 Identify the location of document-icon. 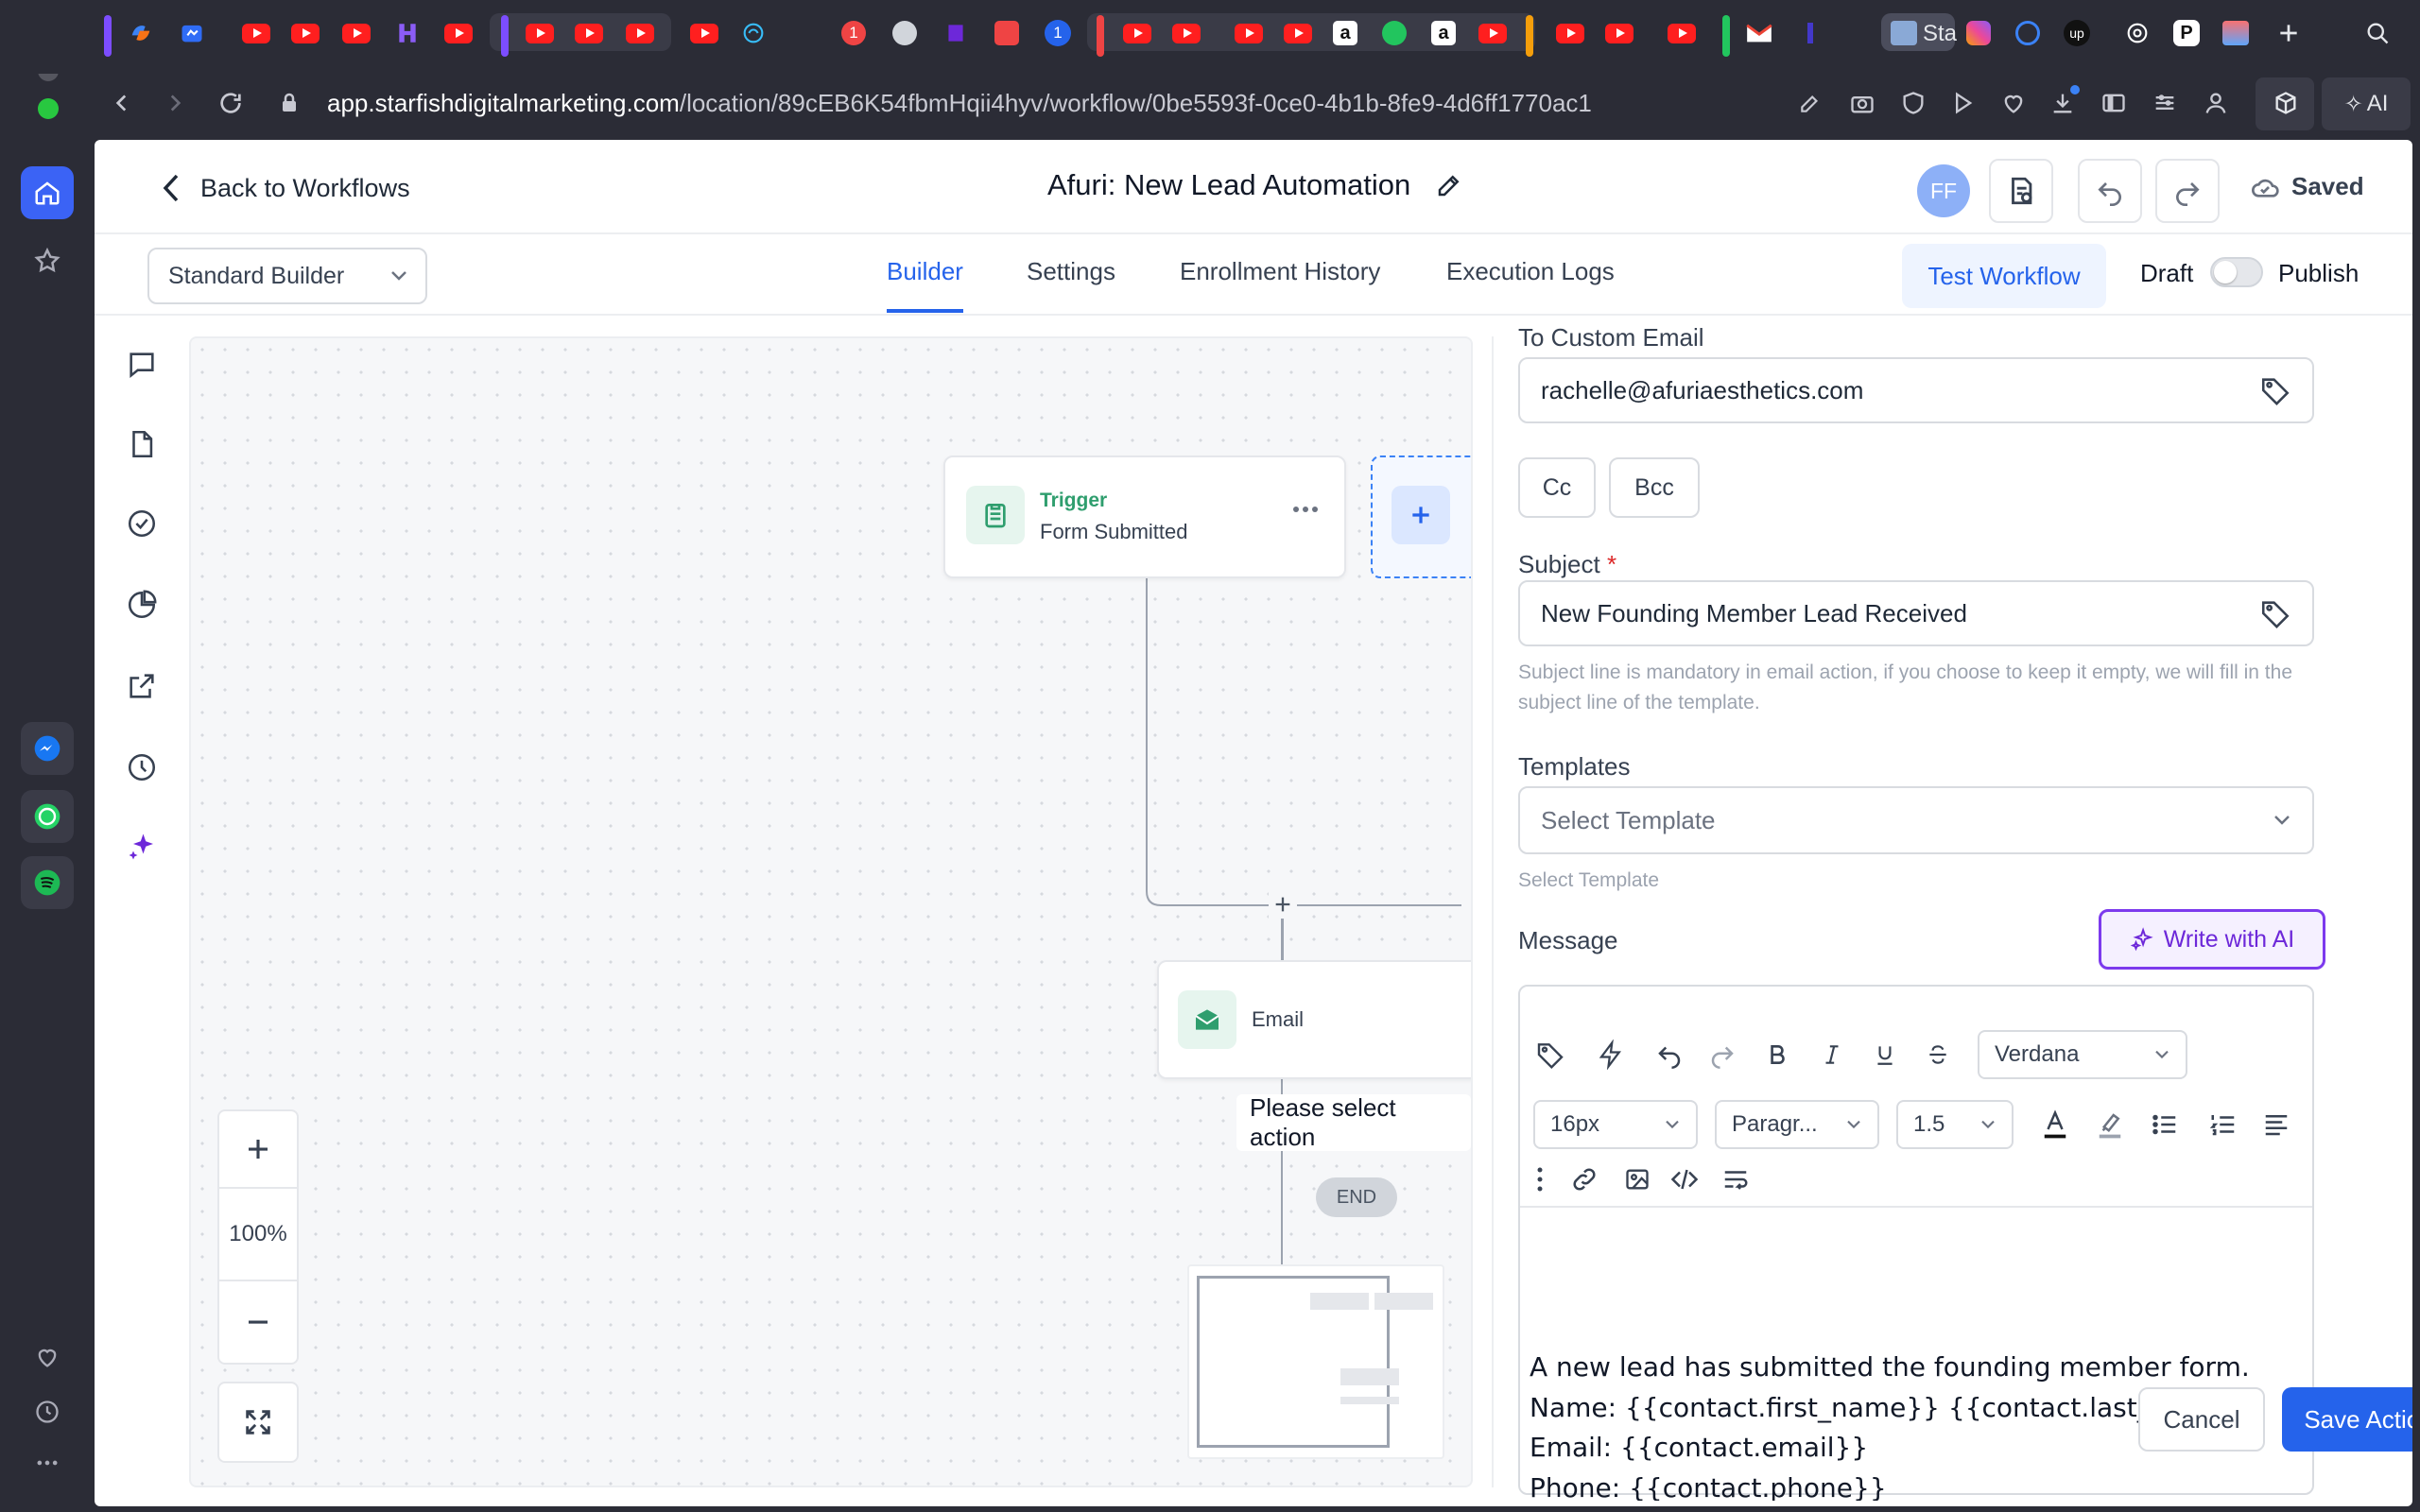
(142, 444).